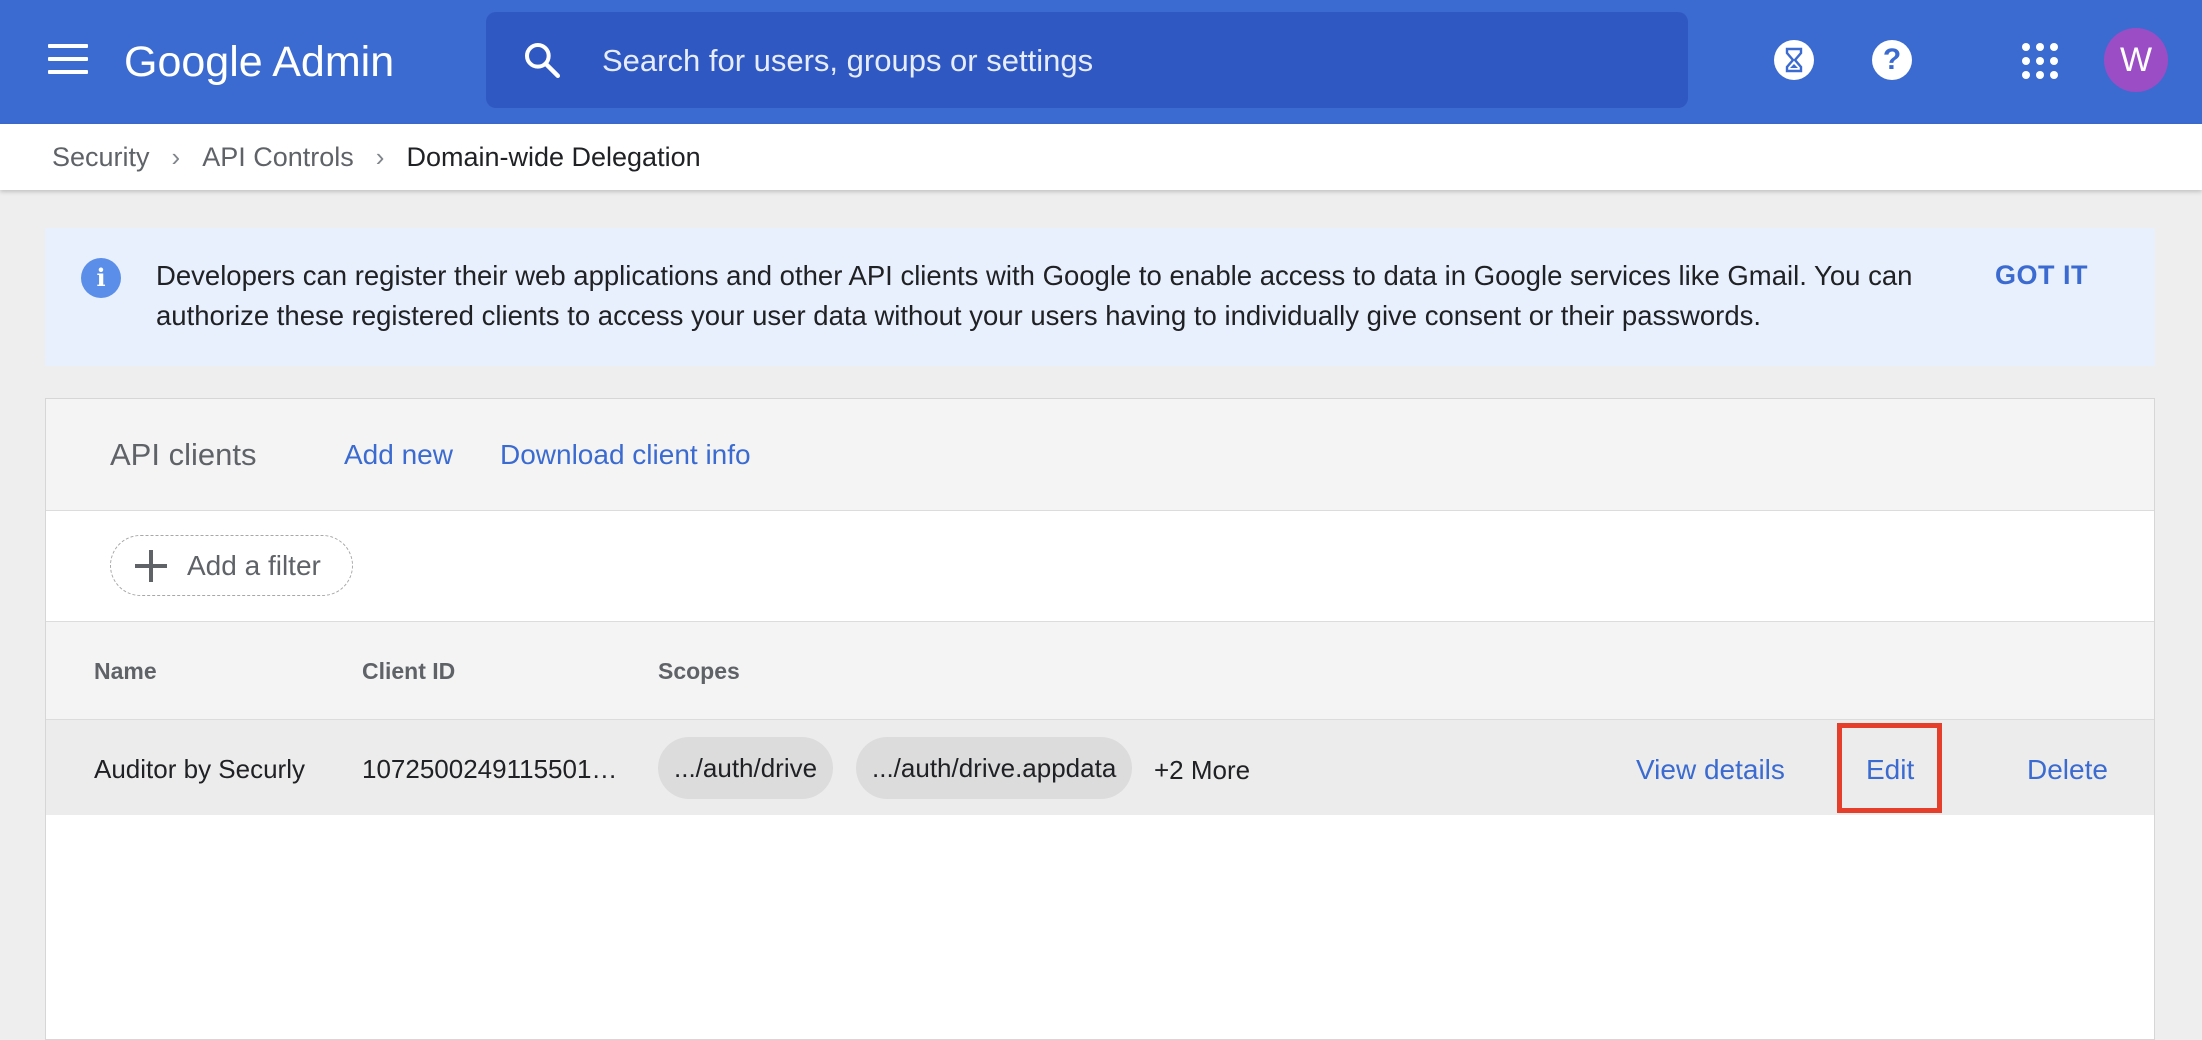 This screenshot has width=2202, height=1040. Describe the element at coordinates (408, 671) in the screenshot. I see `column-client-id: Client ID` at that location.